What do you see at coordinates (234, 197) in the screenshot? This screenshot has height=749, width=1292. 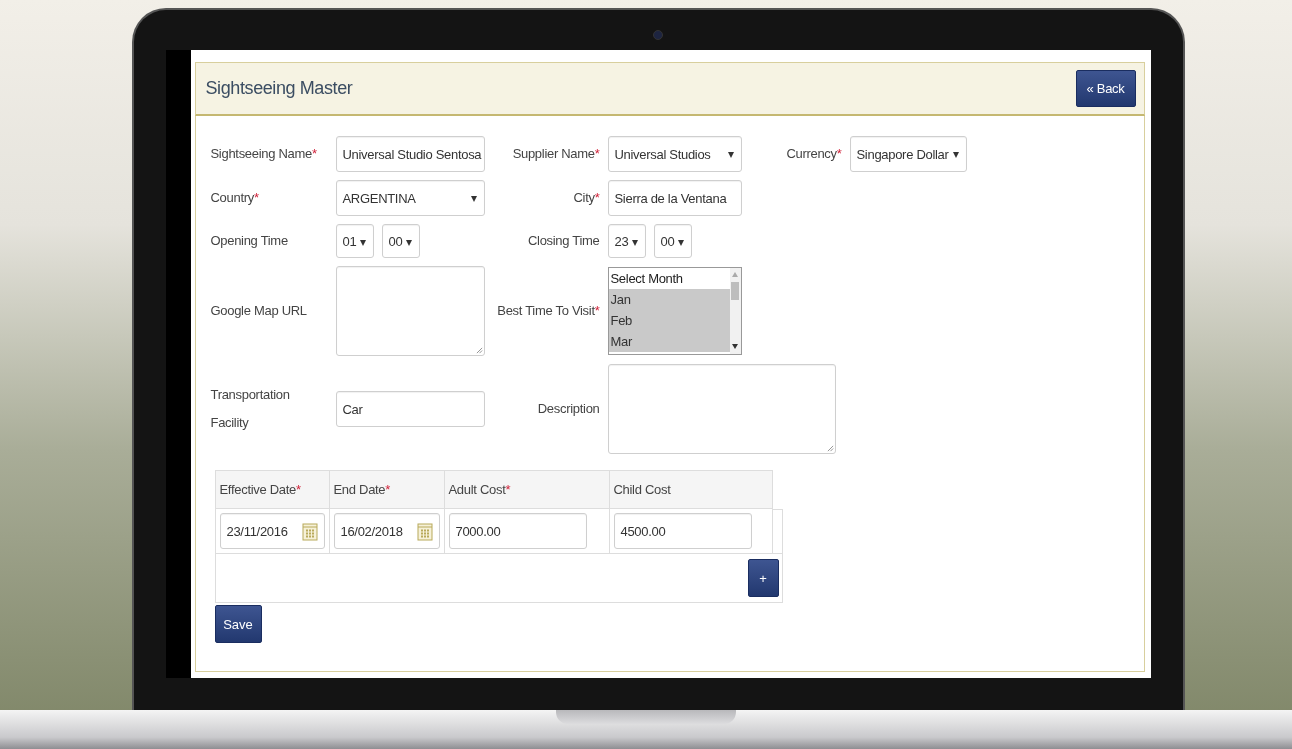 I see `field-label: Country*` at bounding box center [234, 197].